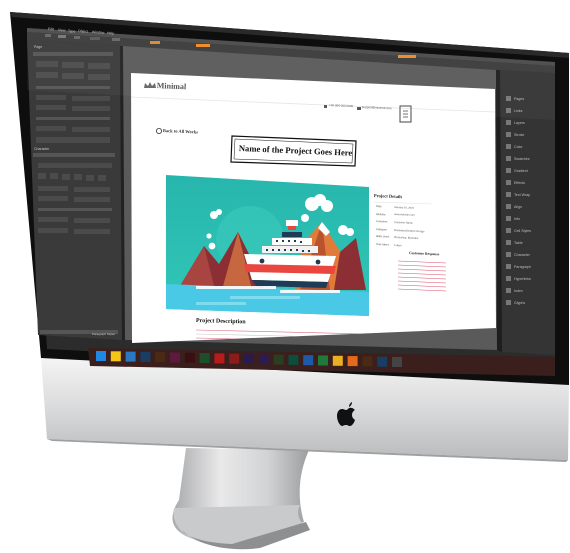 The width and height of the screenshot is (570, 553). Describe the element at coordinates (104, 334) in the screenshot. I see `panel-paragraph-styles-label: Paragraph Styles` at that location.